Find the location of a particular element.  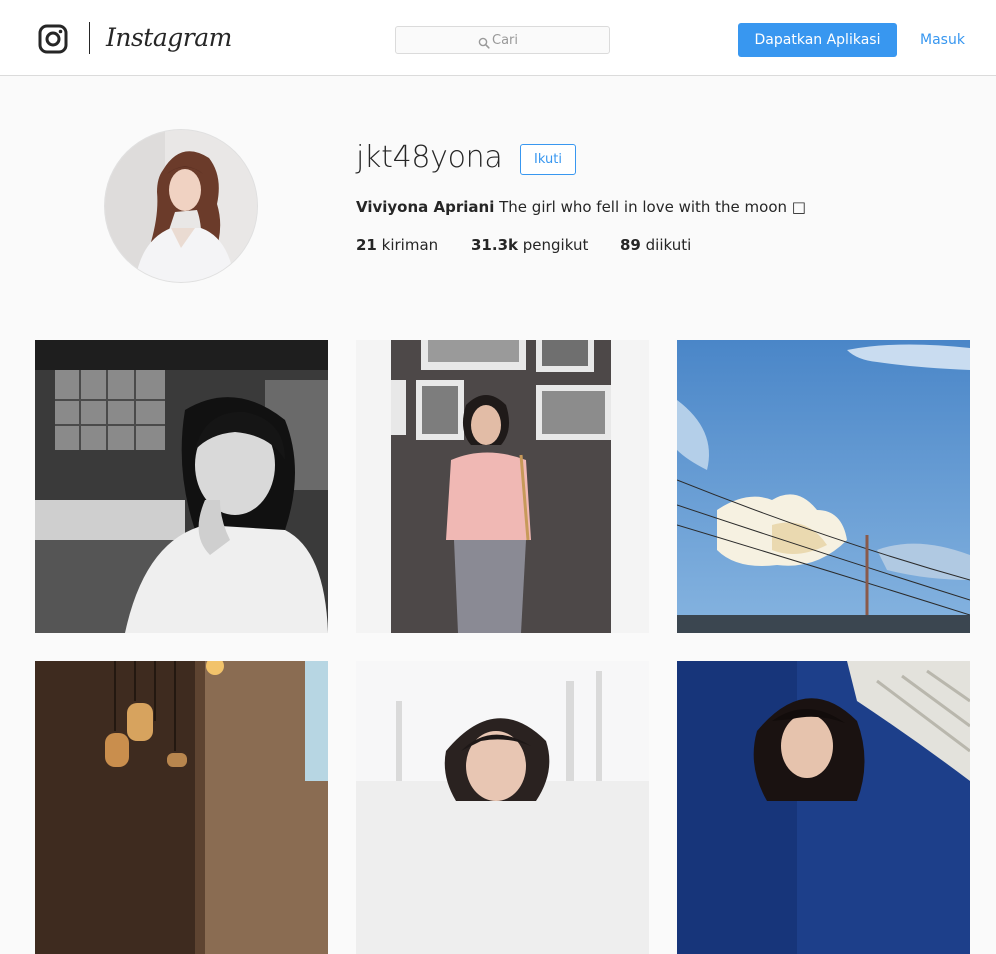

followers-label: pengikut is located at coordinates (555, 245).